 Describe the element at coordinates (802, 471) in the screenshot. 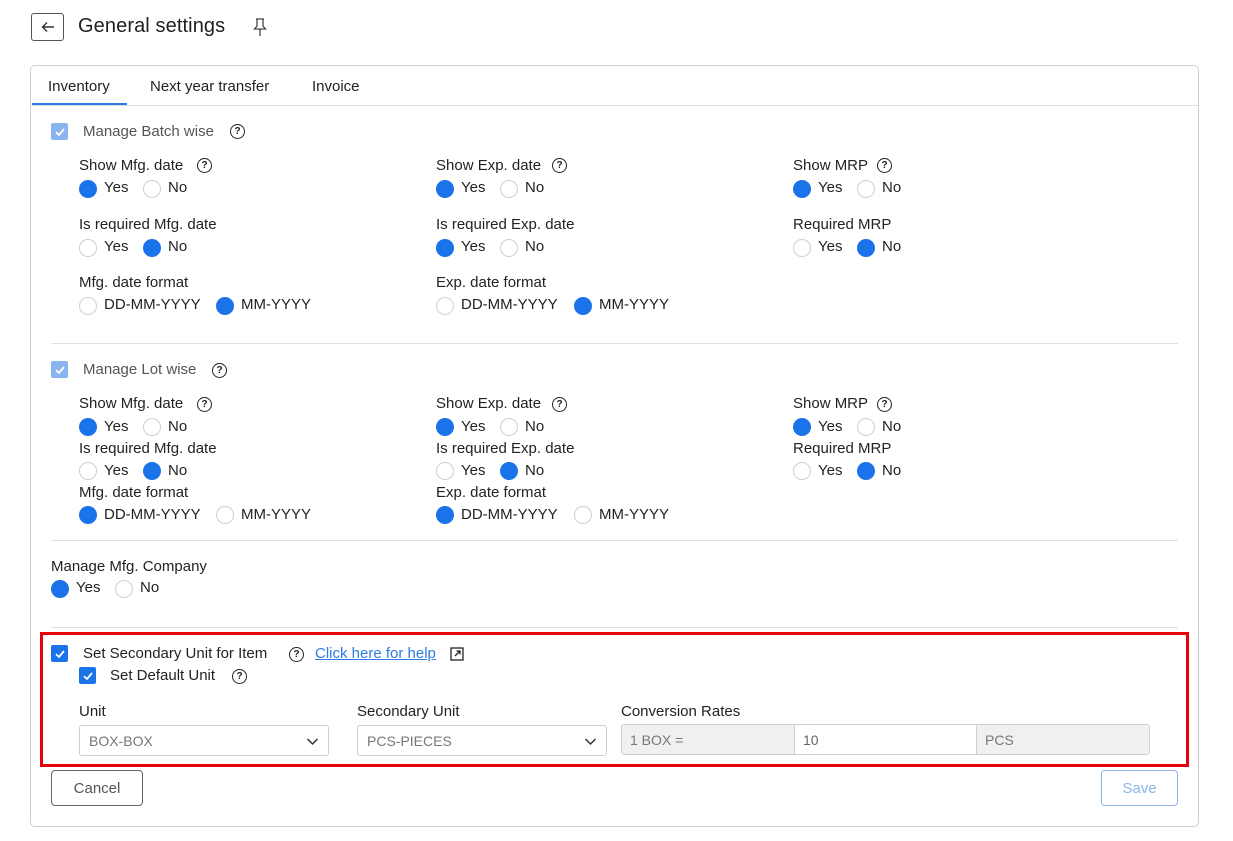

I see `lot-req-mrp-yes-radio` at that location.